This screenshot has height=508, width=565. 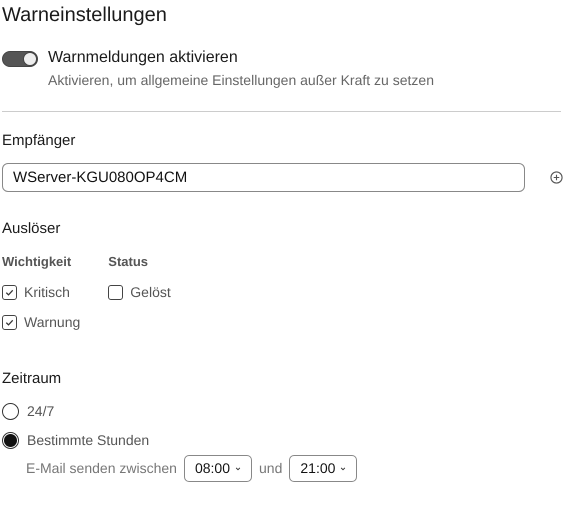 What do you see at coordinates (40, 411) in the screenshot?
I see `radio-label: 24/7` at bounding box center [40, 411].